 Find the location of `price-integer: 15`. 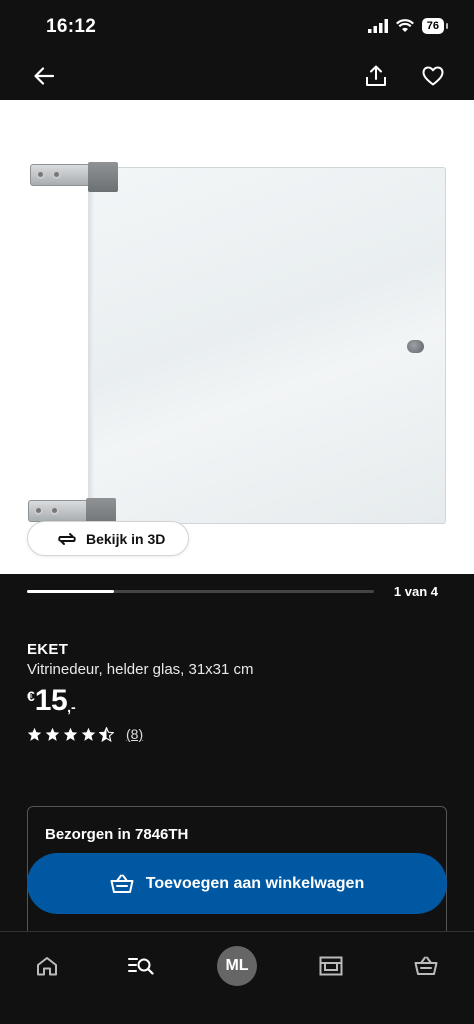

price-integer: 15 is located at coordinates (51, 700).